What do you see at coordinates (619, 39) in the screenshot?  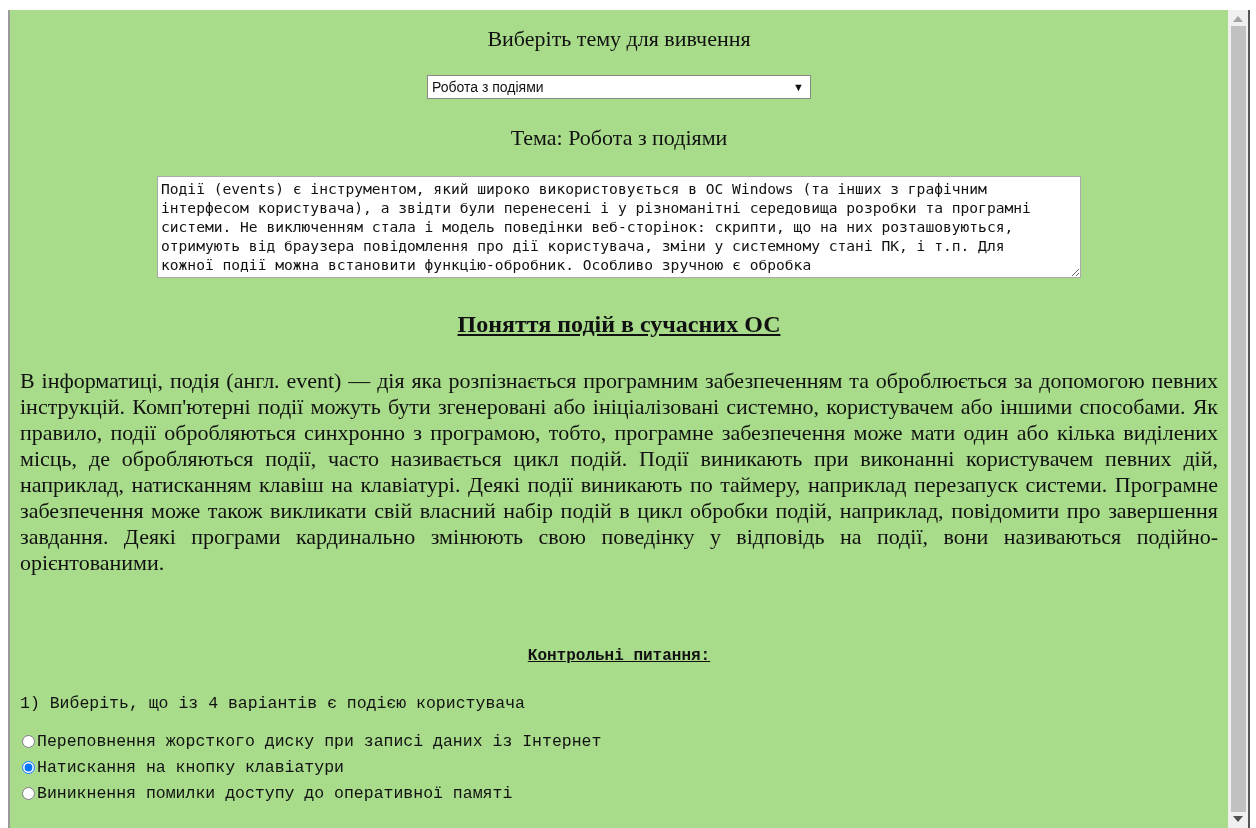 I see `page-heading: Виберіть тему для вивчення` at bounding box center [619, 39].